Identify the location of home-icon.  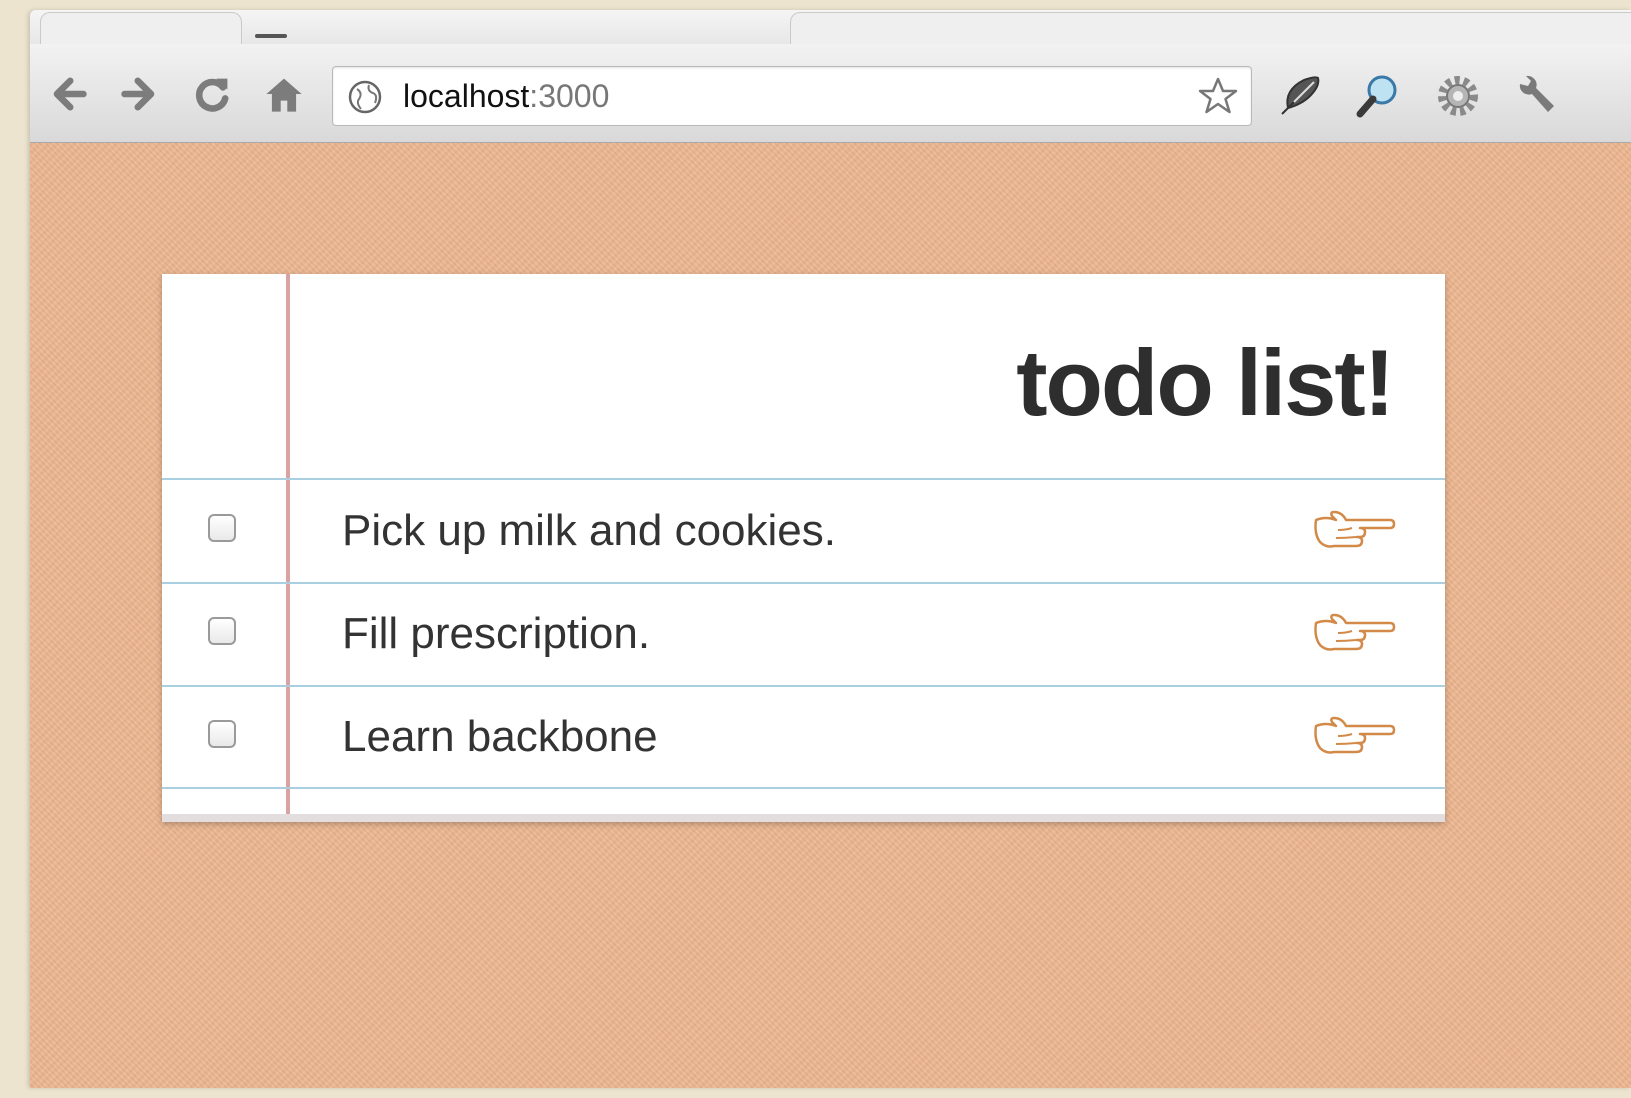
(284, 95).